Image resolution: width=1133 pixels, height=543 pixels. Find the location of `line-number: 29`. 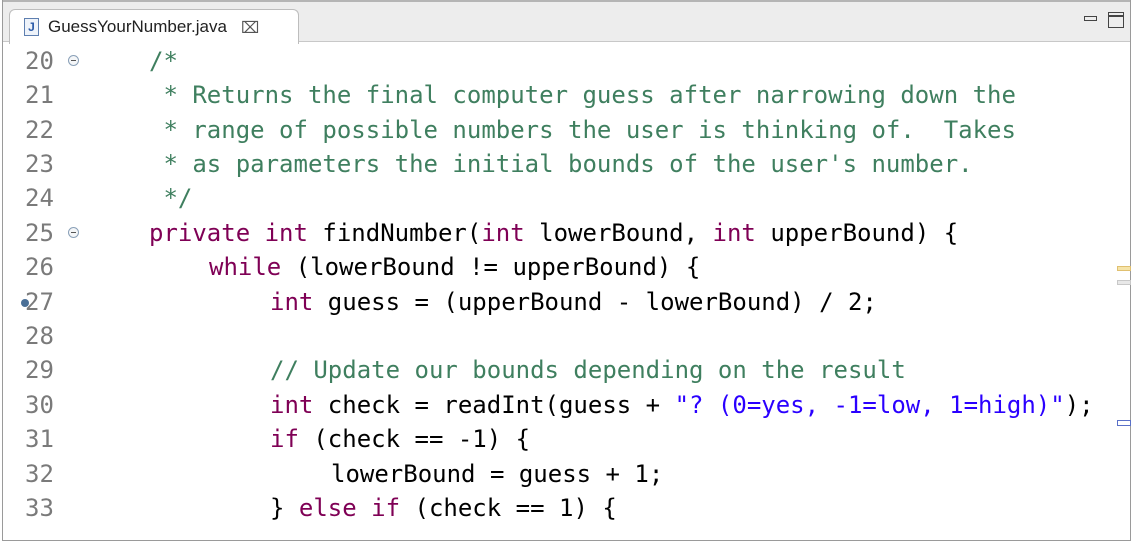

line-number: 29 is located at coordinates (39, 370).